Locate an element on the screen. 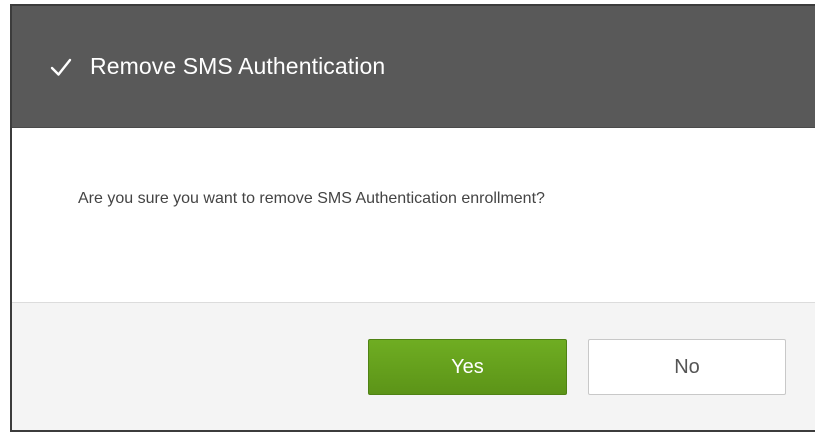 The width and height of the screenshot is (815, 436). no-button: No is located at coordinates (687, 367).